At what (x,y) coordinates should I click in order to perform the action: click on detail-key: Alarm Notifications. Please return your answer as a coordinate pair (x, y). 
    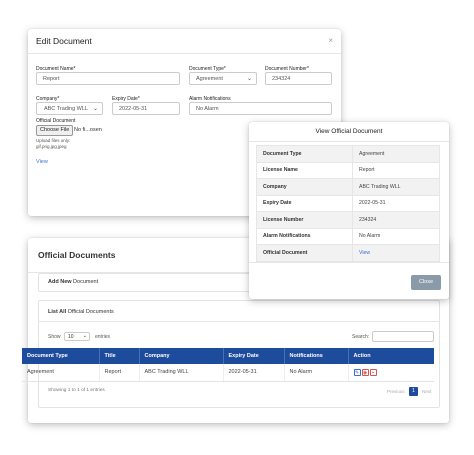
    Looking at the image, I should click on (304, 236).